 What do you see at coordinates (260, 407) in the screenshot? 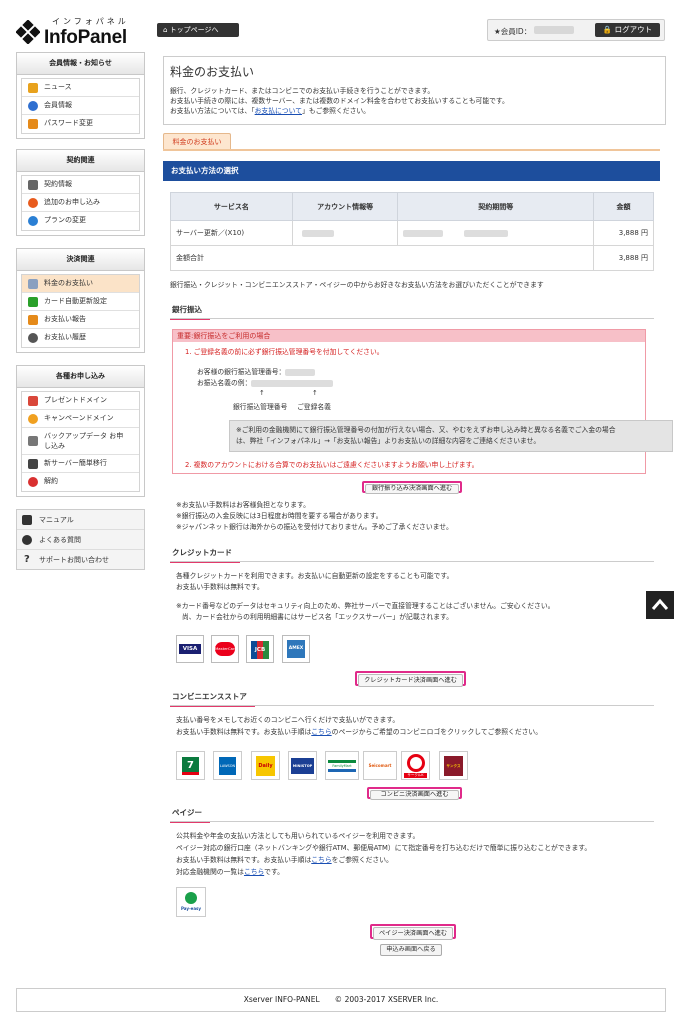
I see `label-mgmt-number: 銀行振込管理番号` at bounding box center [260, 407].